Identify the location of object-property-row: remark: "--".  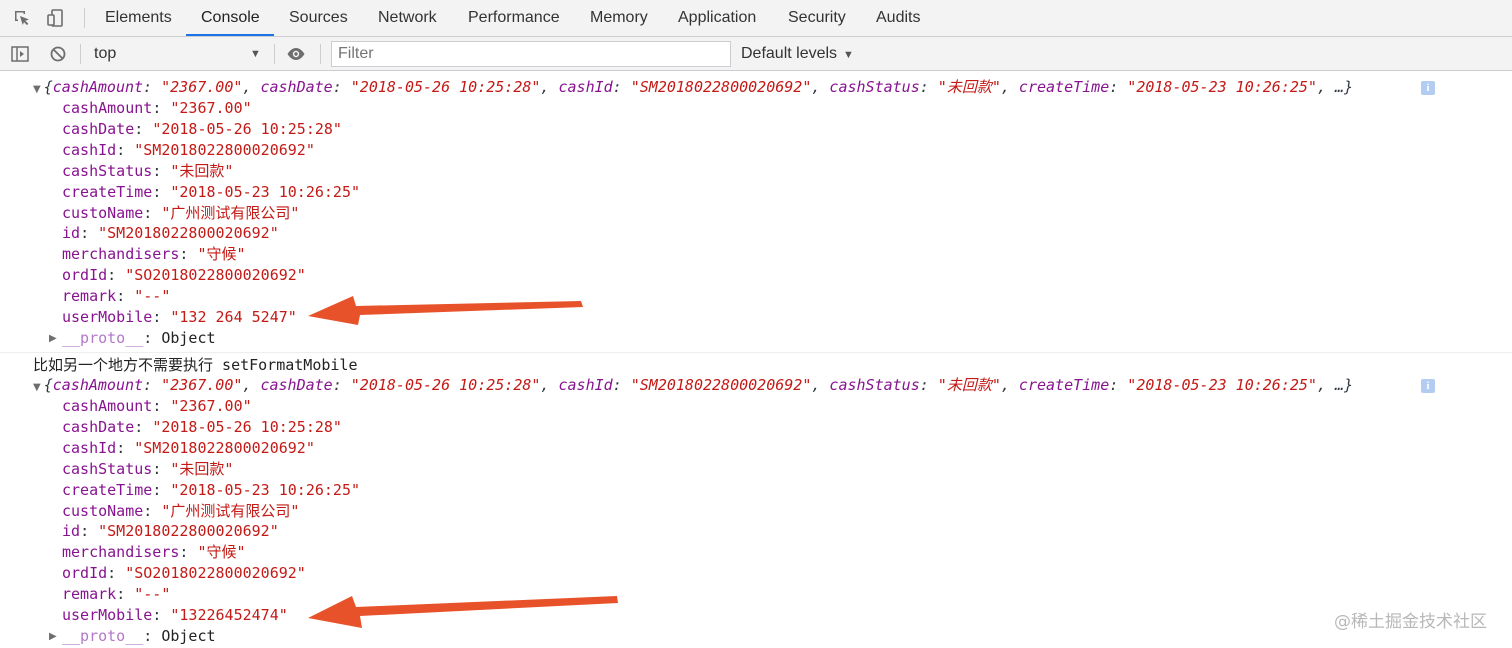
(116, 296).